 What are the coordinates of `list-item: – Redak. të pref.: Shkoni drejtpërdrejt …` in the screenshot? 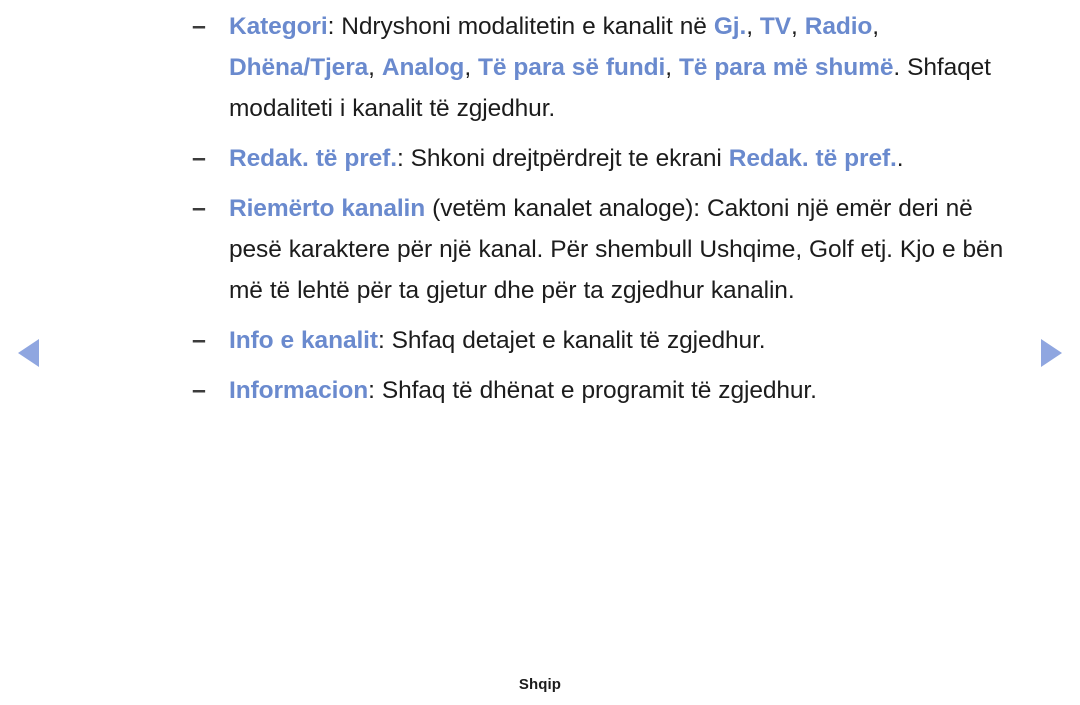 It's located at (606, 158).